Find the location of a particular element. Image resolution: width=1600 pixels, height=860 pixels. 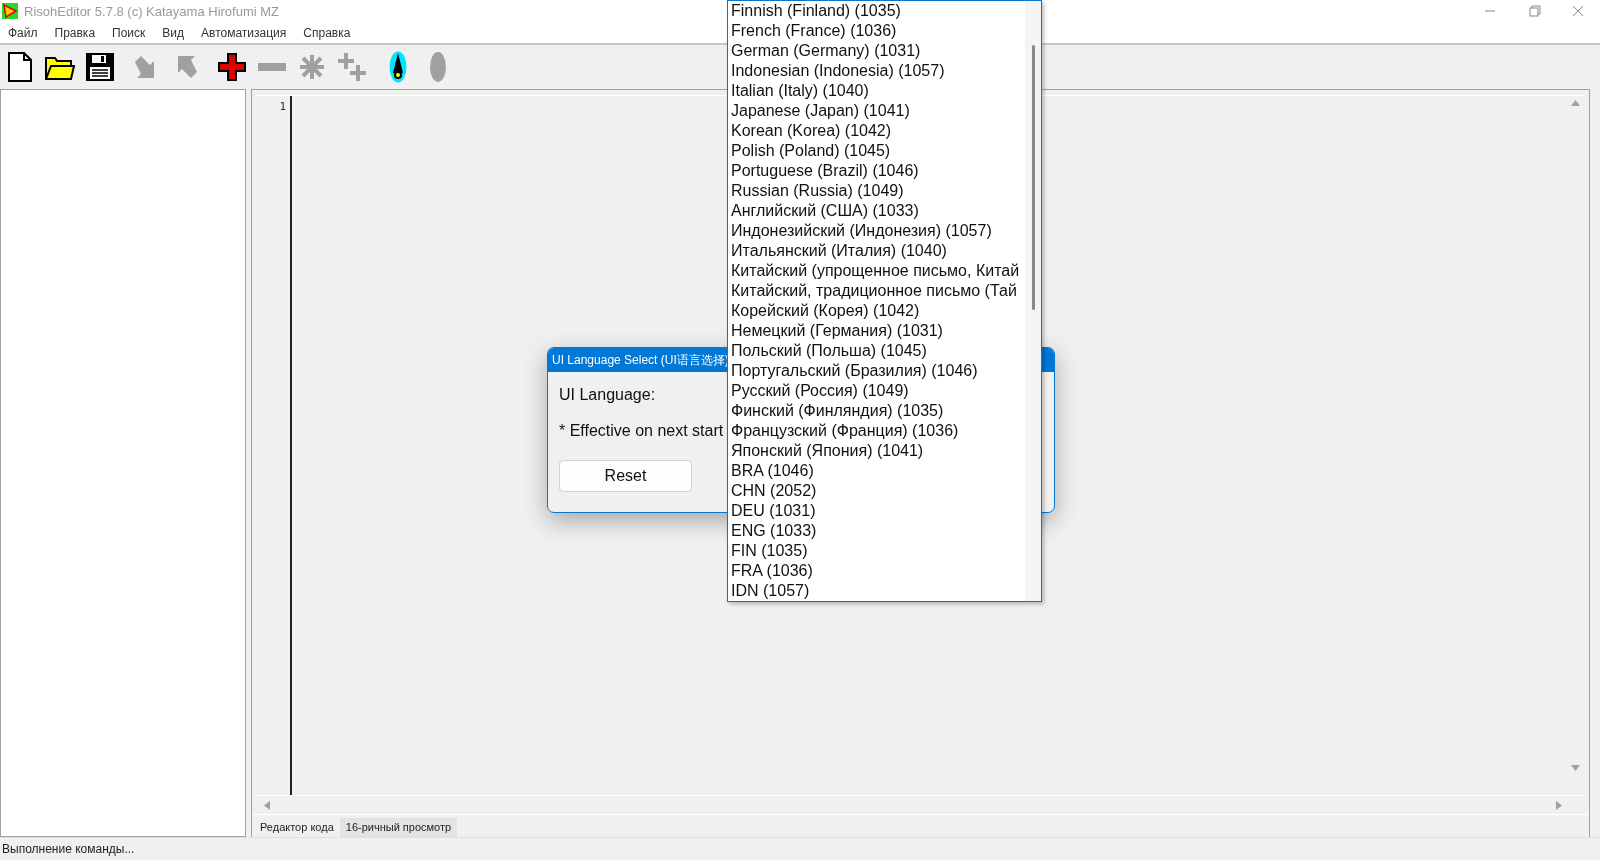

app-logo-icon is located at coordinates (10, 11).